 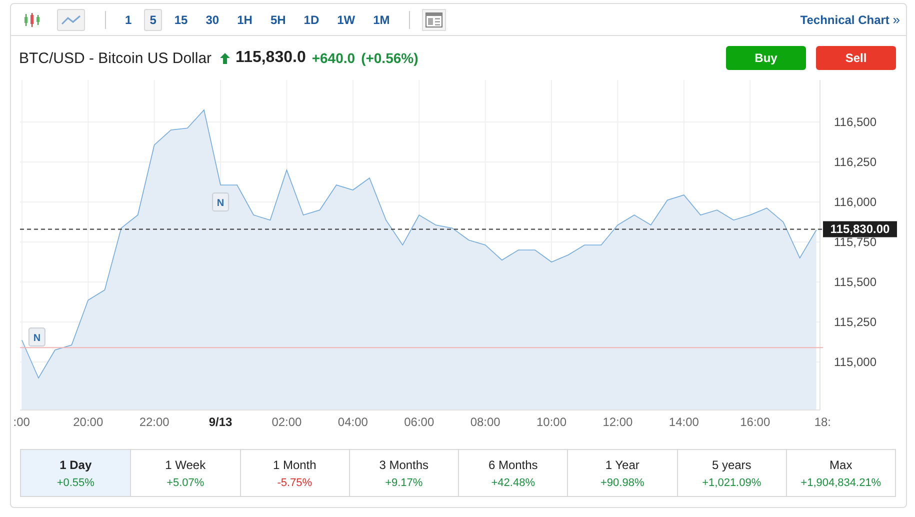 What do you see at coordinates (213, 19) in the screenshot?
I see `interval-button: 30` at bounding box center [213, 19].